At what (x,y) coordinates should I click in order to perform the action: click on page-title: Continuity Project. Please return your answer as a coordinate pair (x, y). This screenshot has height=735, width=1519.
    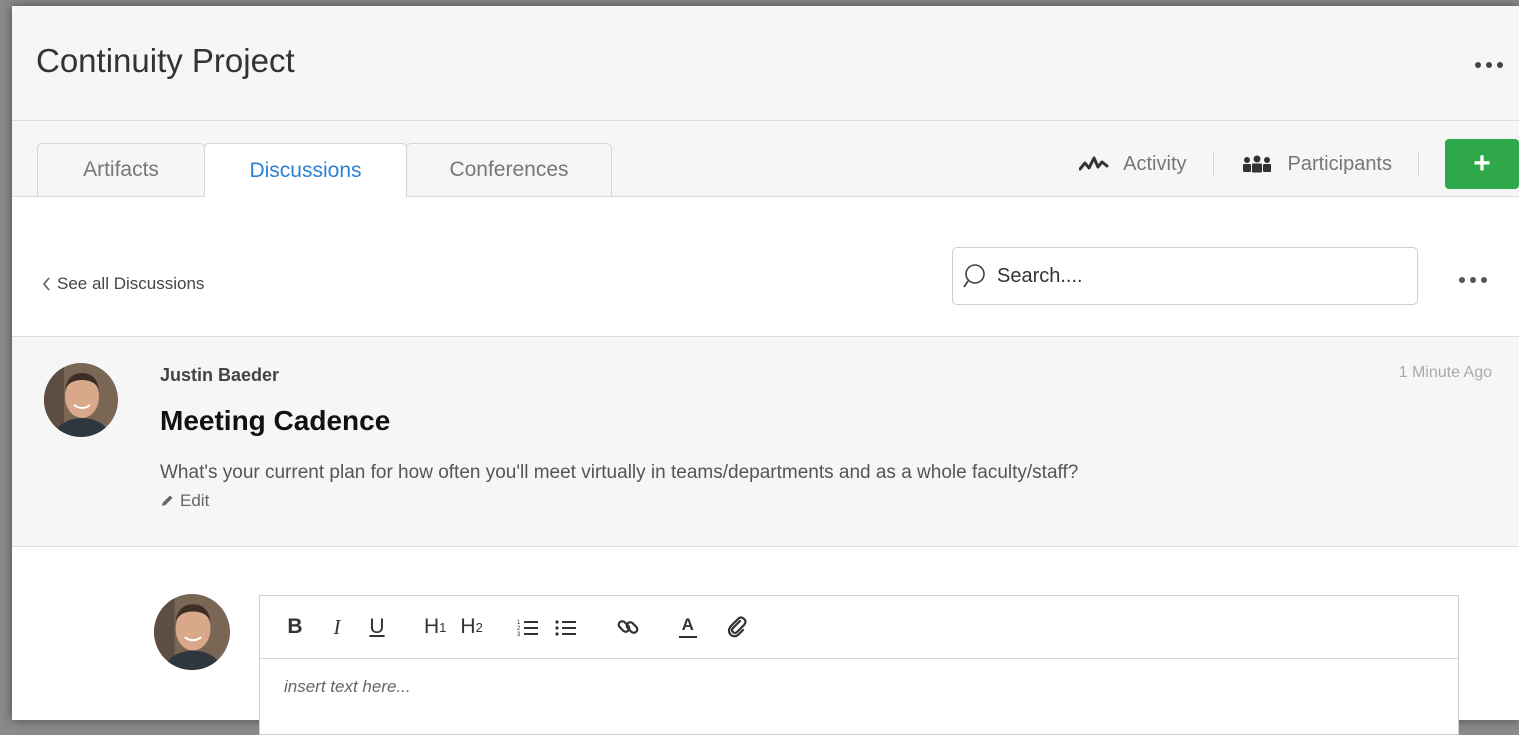
    Looking at the image, I should click on (165, 60).